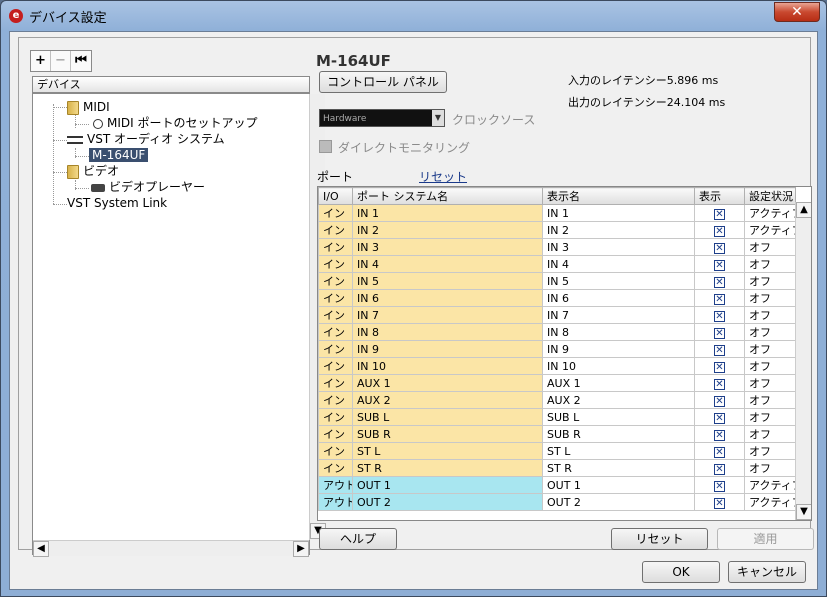  Describe the element at coordinates (93, 171) in the screenshot. I see `tree-item-video: ビデオ` at that location.